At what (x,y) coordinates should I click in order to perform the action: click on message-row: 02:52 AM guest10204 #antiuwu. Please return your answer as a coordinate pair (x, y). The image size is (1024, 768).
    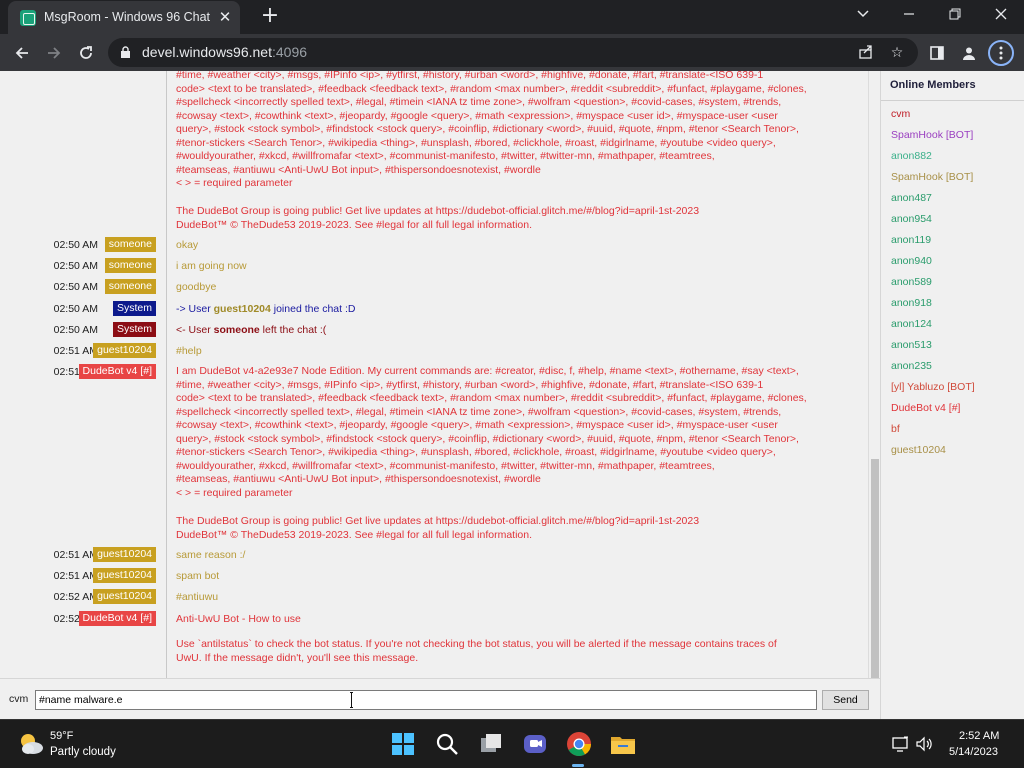
    Looking at the image, I should click on (434, 597).